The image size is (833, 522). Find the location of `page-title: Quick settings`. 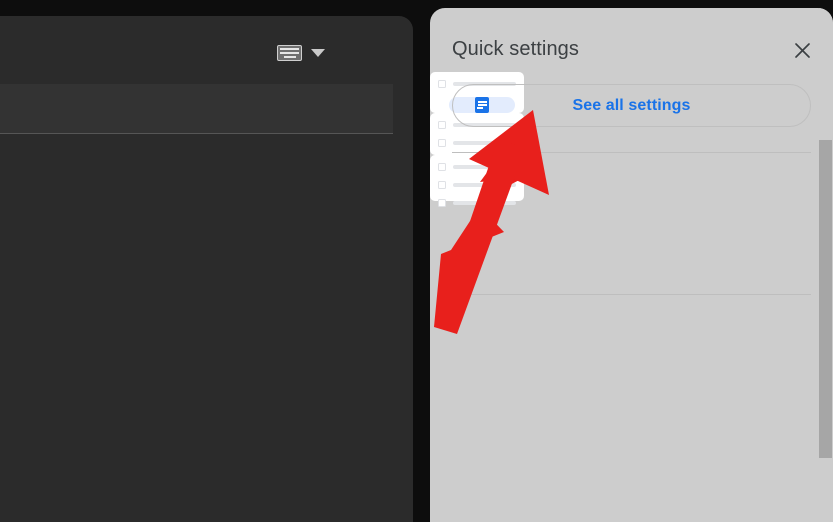

page-title: Quick settings is located at coordinates (516, 49).